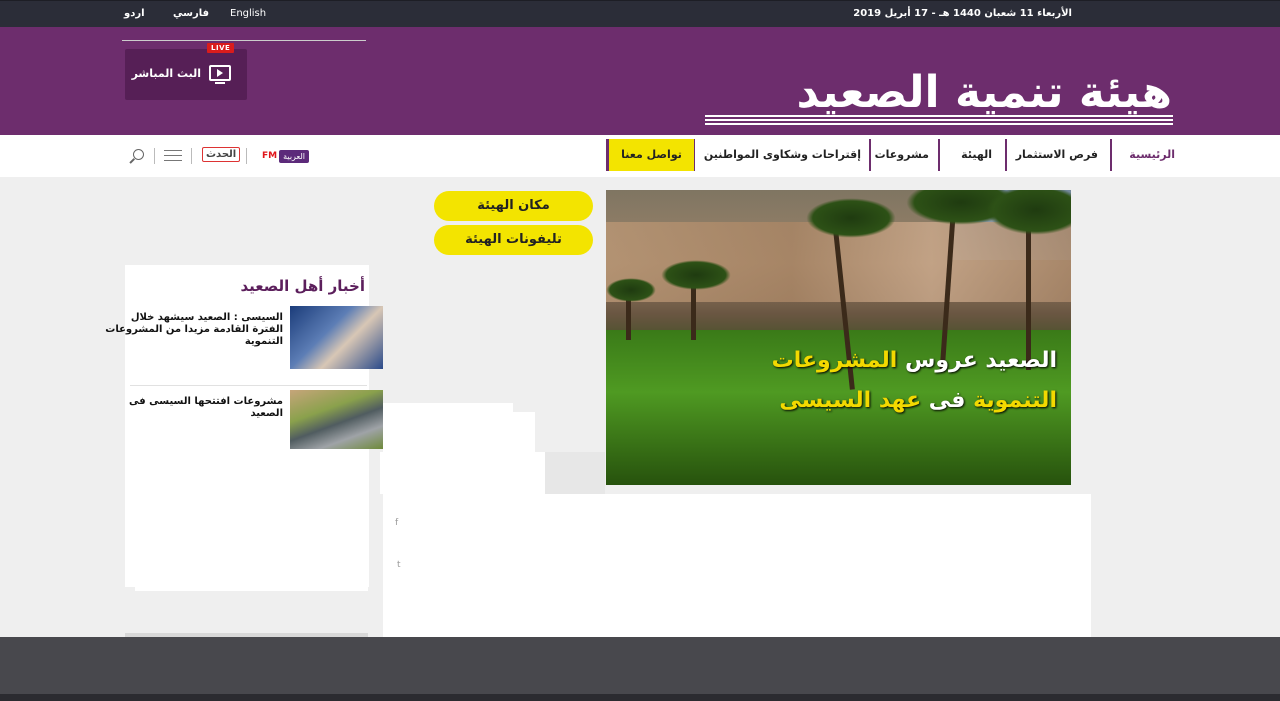  What do you see at coordinates (191, 13) in the screenshot?
I see `lang-farsi-link: فارسي` at bounding box center [191, 13].